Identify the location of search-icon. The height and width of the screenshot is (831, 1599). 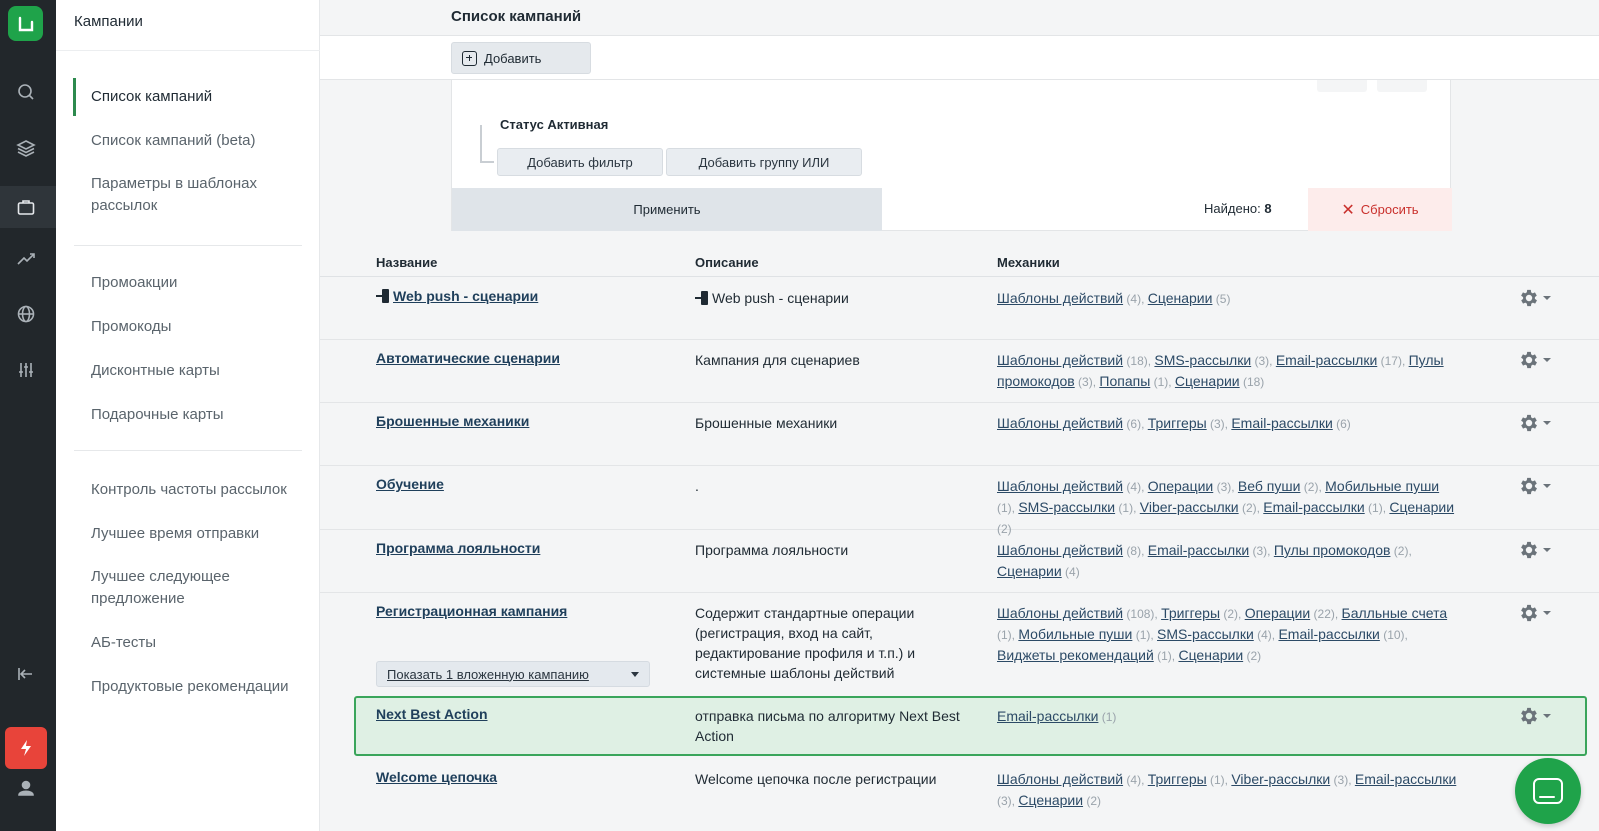
(26, 92).